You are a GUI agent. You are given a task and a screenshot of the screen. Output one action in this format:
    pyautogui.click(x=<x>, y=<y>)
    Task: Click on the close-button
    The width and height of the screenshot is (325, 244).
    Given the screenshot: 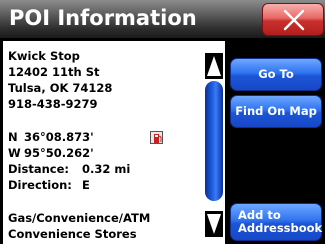 What is the action you would take?
    pyautogui.click(x=293, y=19)
    